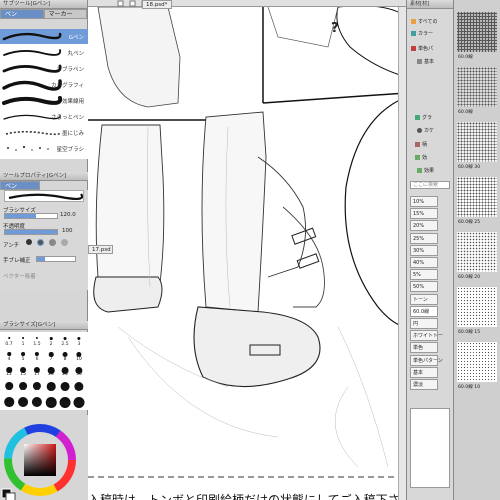 The width and height of the screenshot is (500, 500). I want to click on color-panel, so click(44, 457).